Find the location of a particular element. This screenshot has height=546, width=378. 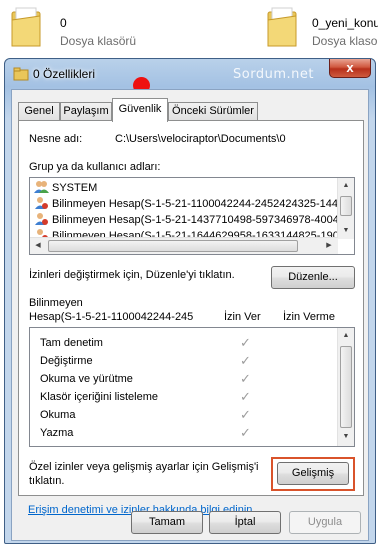

groups-label: Grup ya da kullanıcı adları: is located at coordinates (95, 167).